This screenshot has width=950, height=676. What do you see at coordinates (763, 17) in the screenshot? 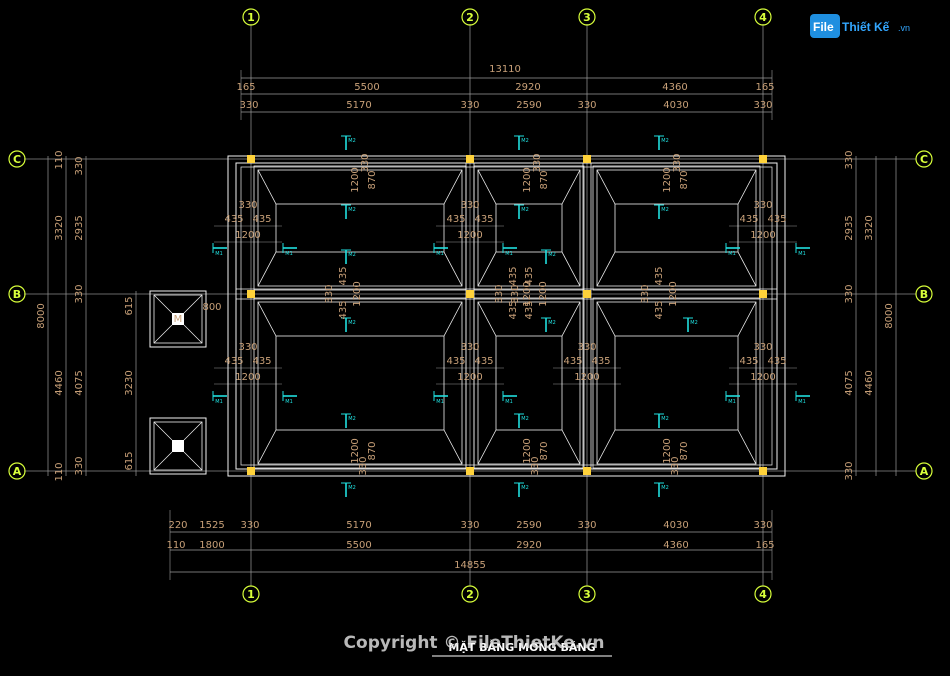
I see `axis-label: 4` at bounding box center [763, 17].